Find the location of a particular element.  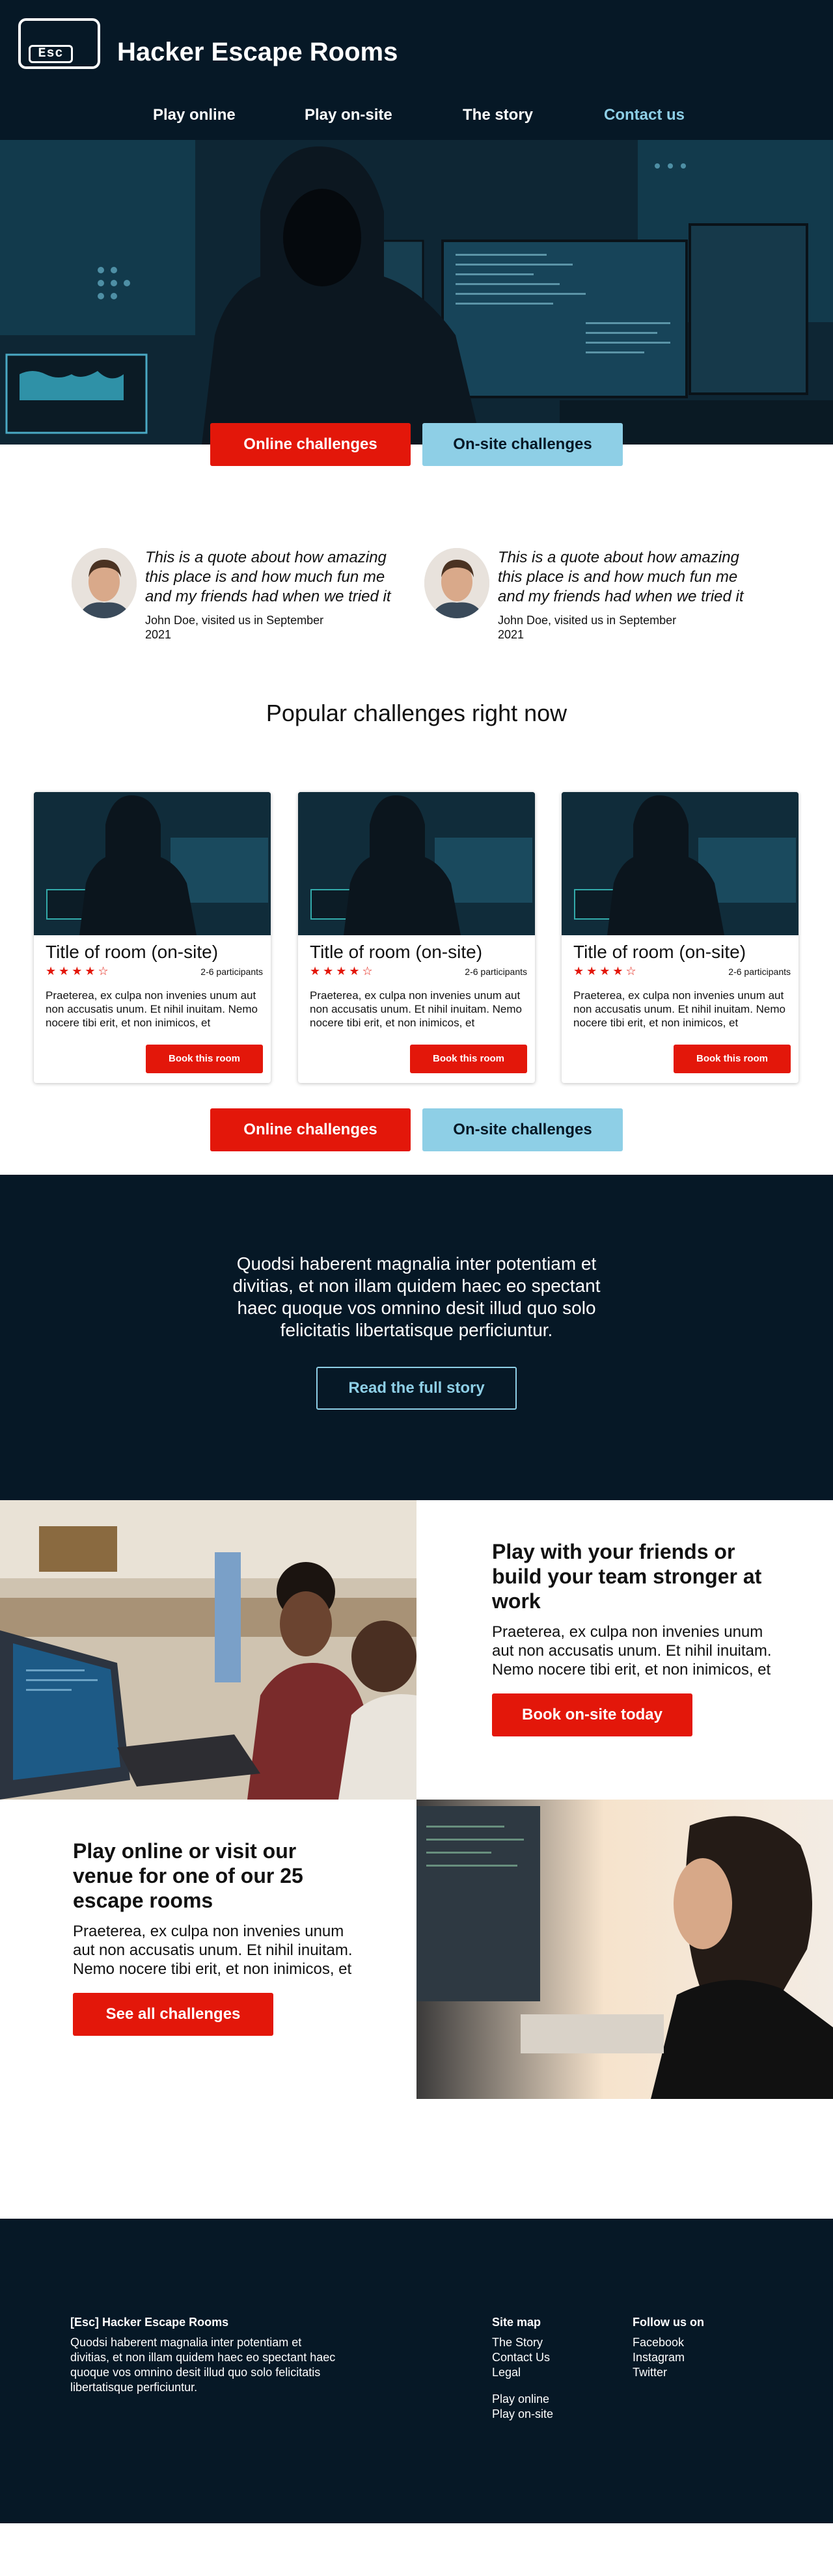

footer-link-play-online: Play online is located at coordinates (550, 2400).